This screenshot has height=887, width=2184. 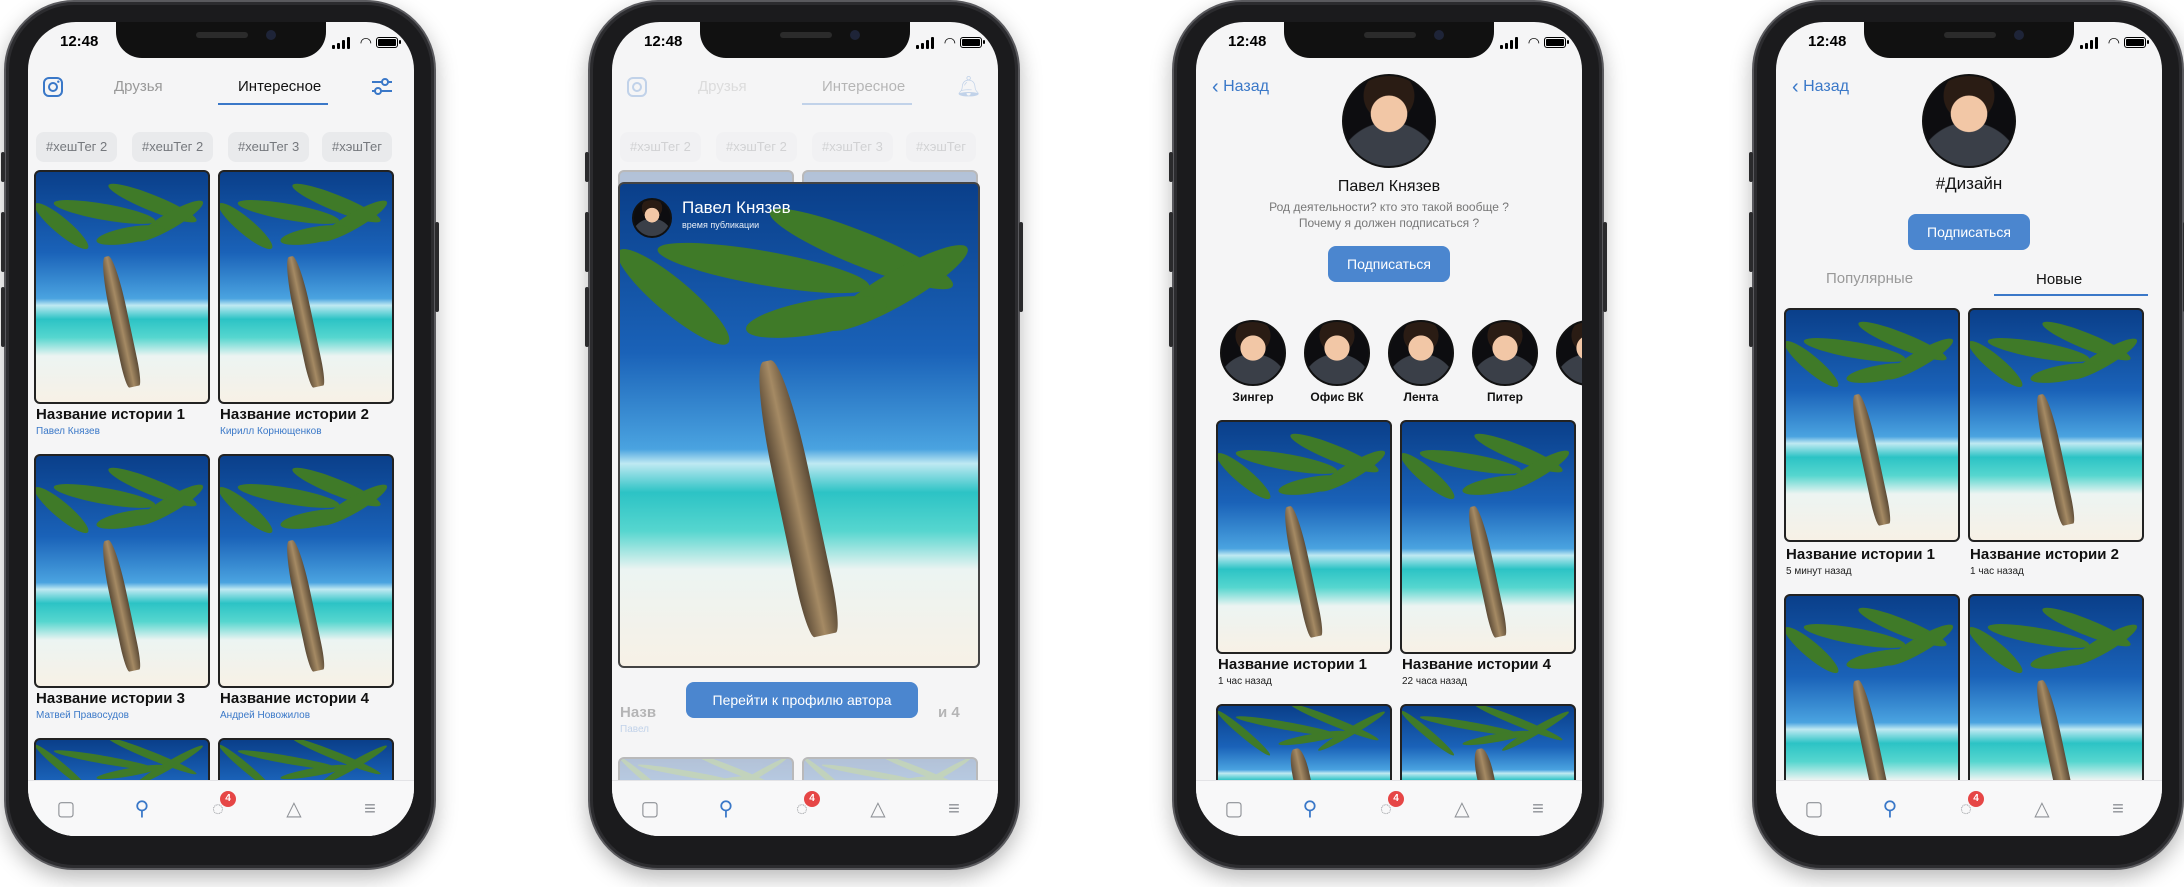 I want to click on hashtag-chip: #хэшТег 3, so click(x=852, y=147).